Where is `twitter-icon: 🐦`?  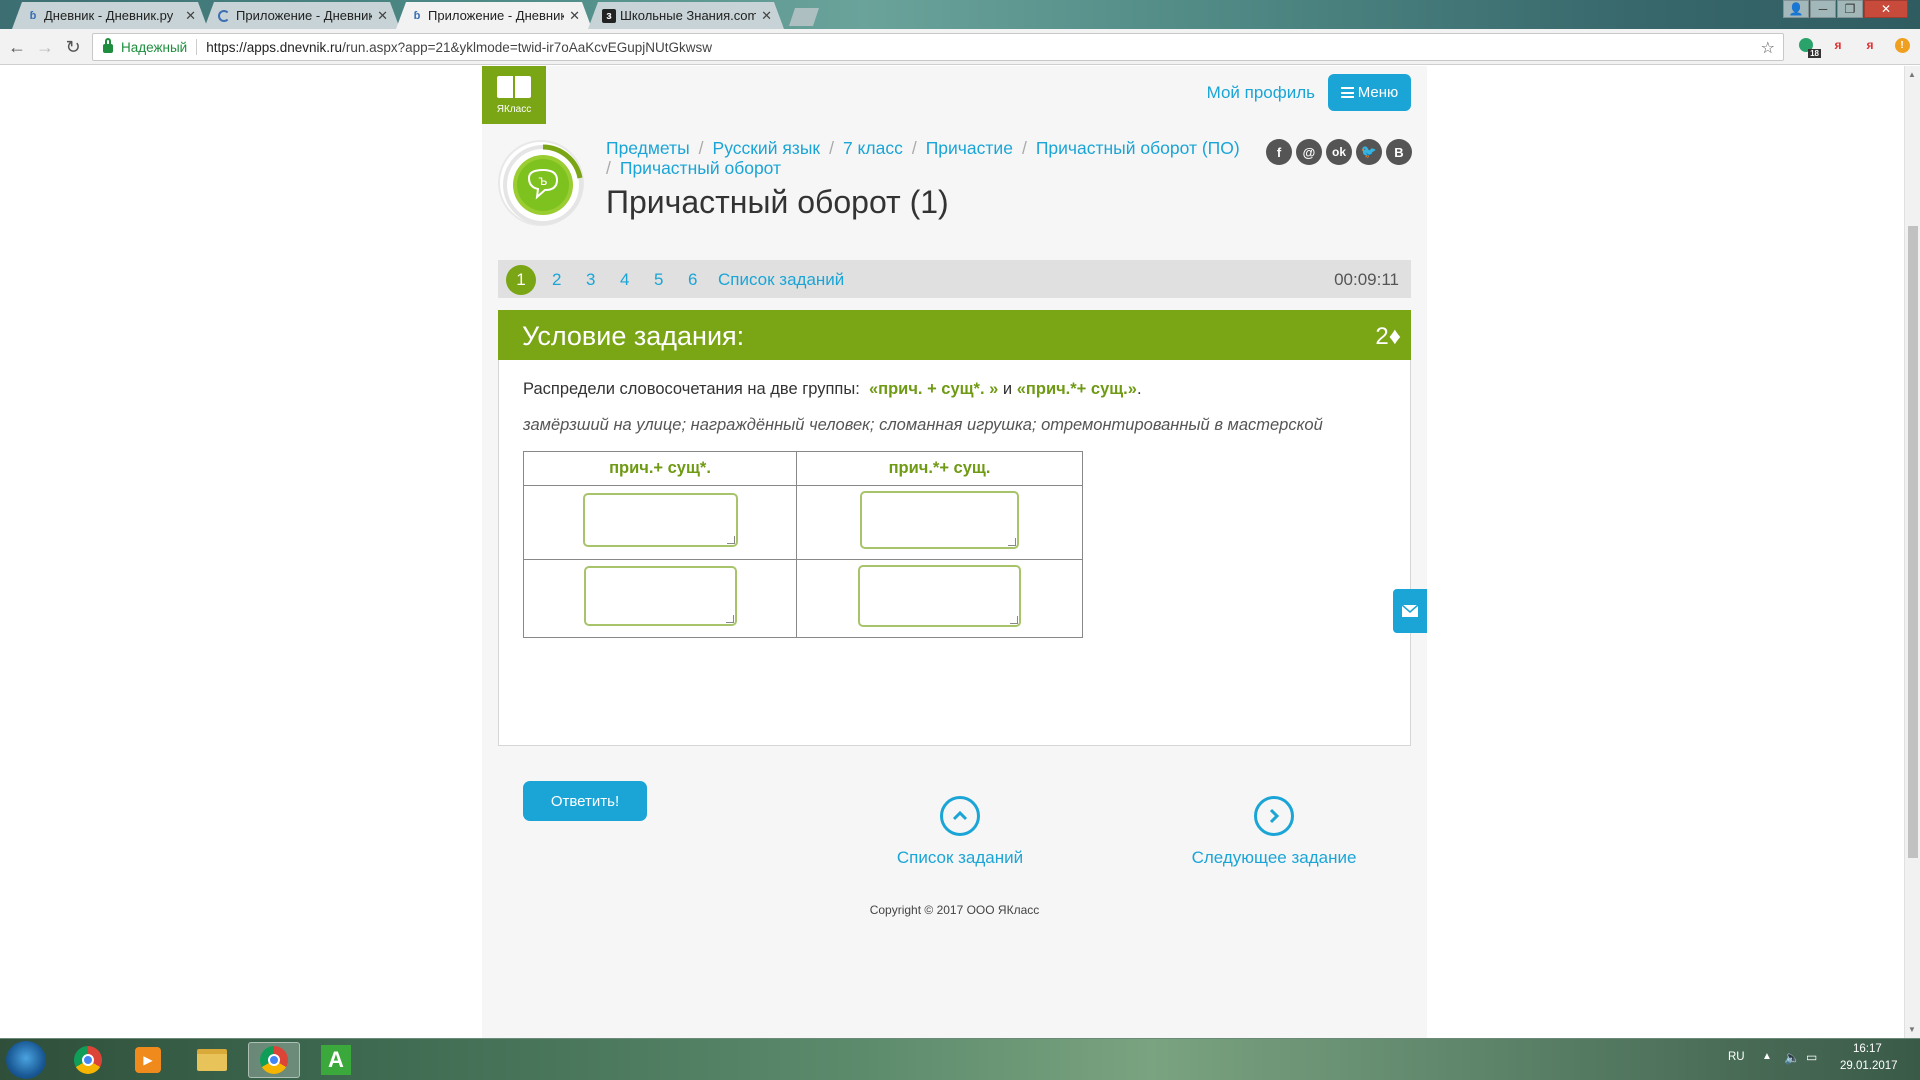
twitter-icon: 🐦 is located at coordinates (1369, 152).